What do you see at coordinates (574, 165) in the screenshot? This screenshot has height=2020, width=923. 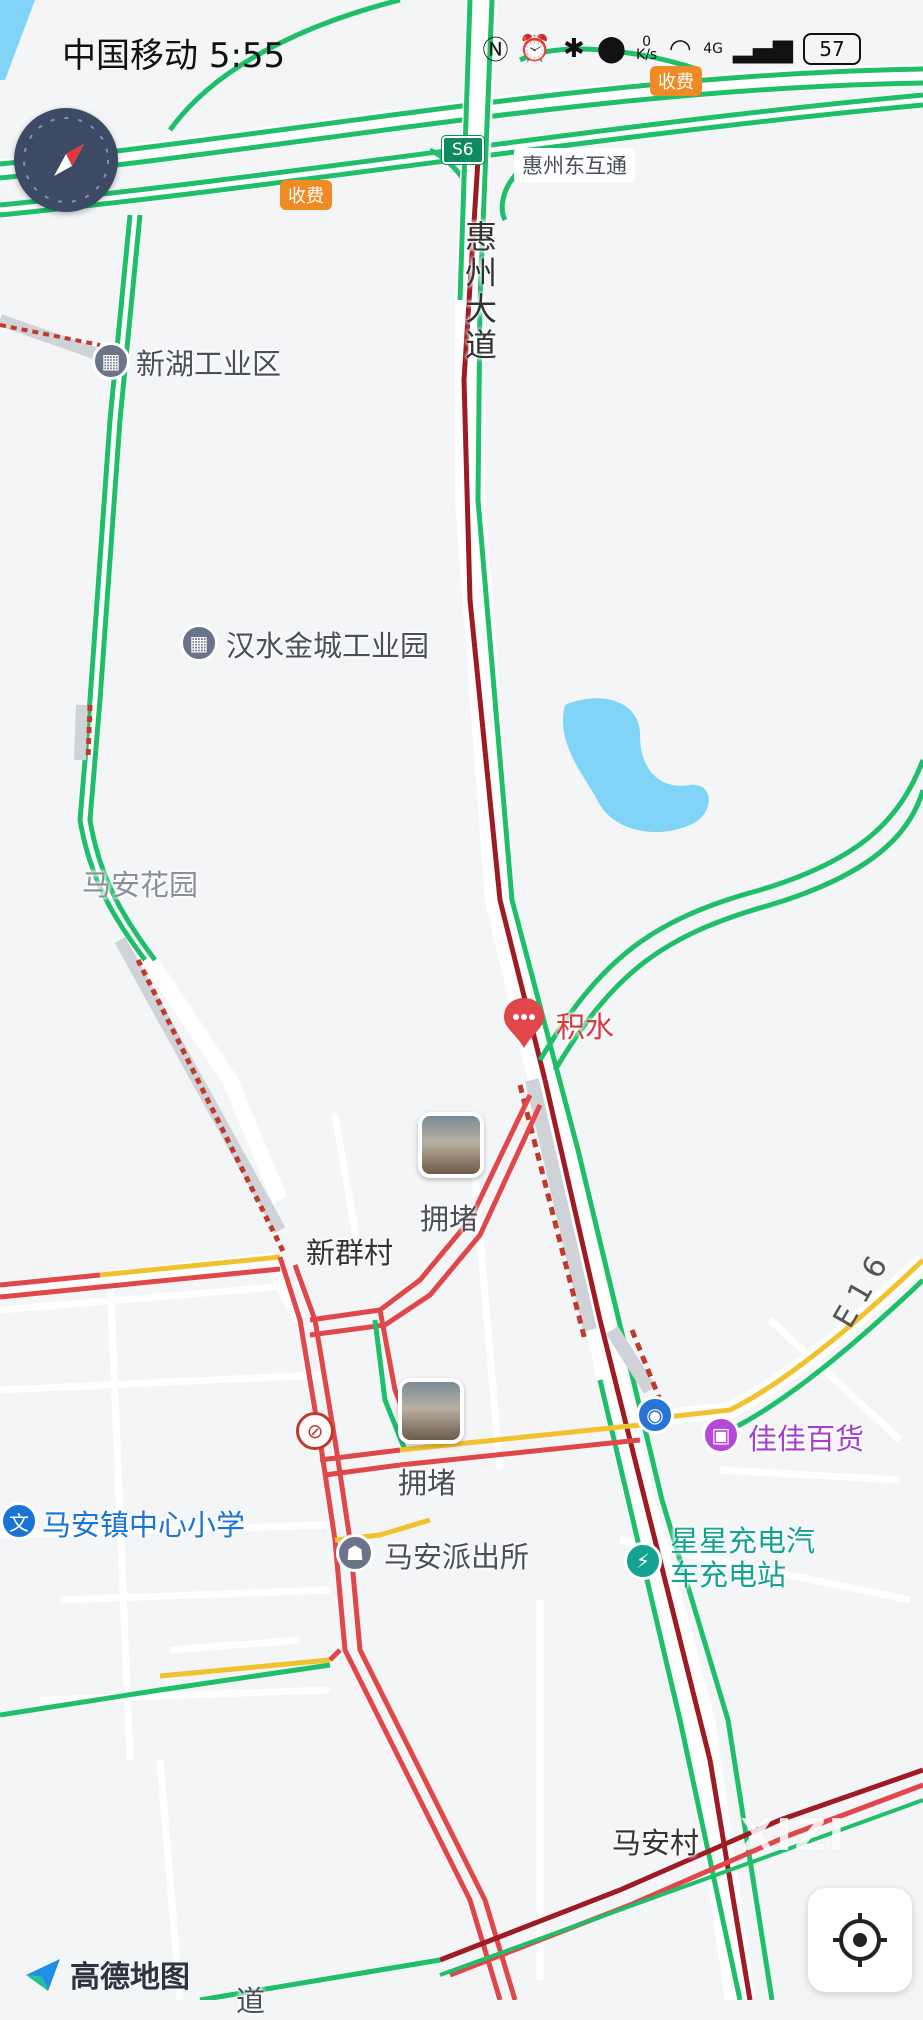 I see `interchange-label: 惠州东互通` at bounding box center [574, 165].